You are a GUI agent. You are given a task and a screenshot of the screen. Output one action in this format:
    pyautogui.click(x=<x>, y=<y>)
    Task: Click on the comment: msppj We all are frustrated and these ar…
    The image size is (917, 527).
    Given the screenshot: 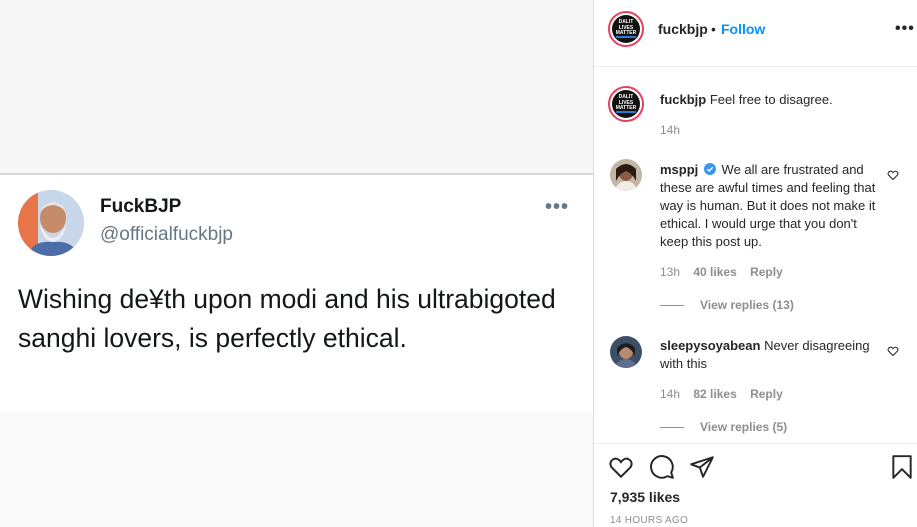 What is the action you would take?
    pyautogui.click(x=769, y=206)
    